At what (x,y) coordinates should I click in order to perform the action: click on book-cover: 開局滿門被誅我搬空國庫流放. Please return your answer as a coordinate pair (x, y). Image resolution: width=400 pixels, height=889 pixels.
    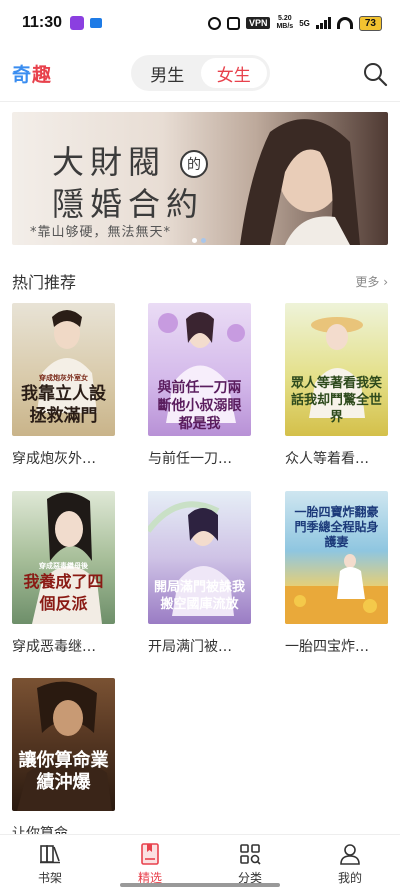
    Looking at the image, I should click on (199, 557).